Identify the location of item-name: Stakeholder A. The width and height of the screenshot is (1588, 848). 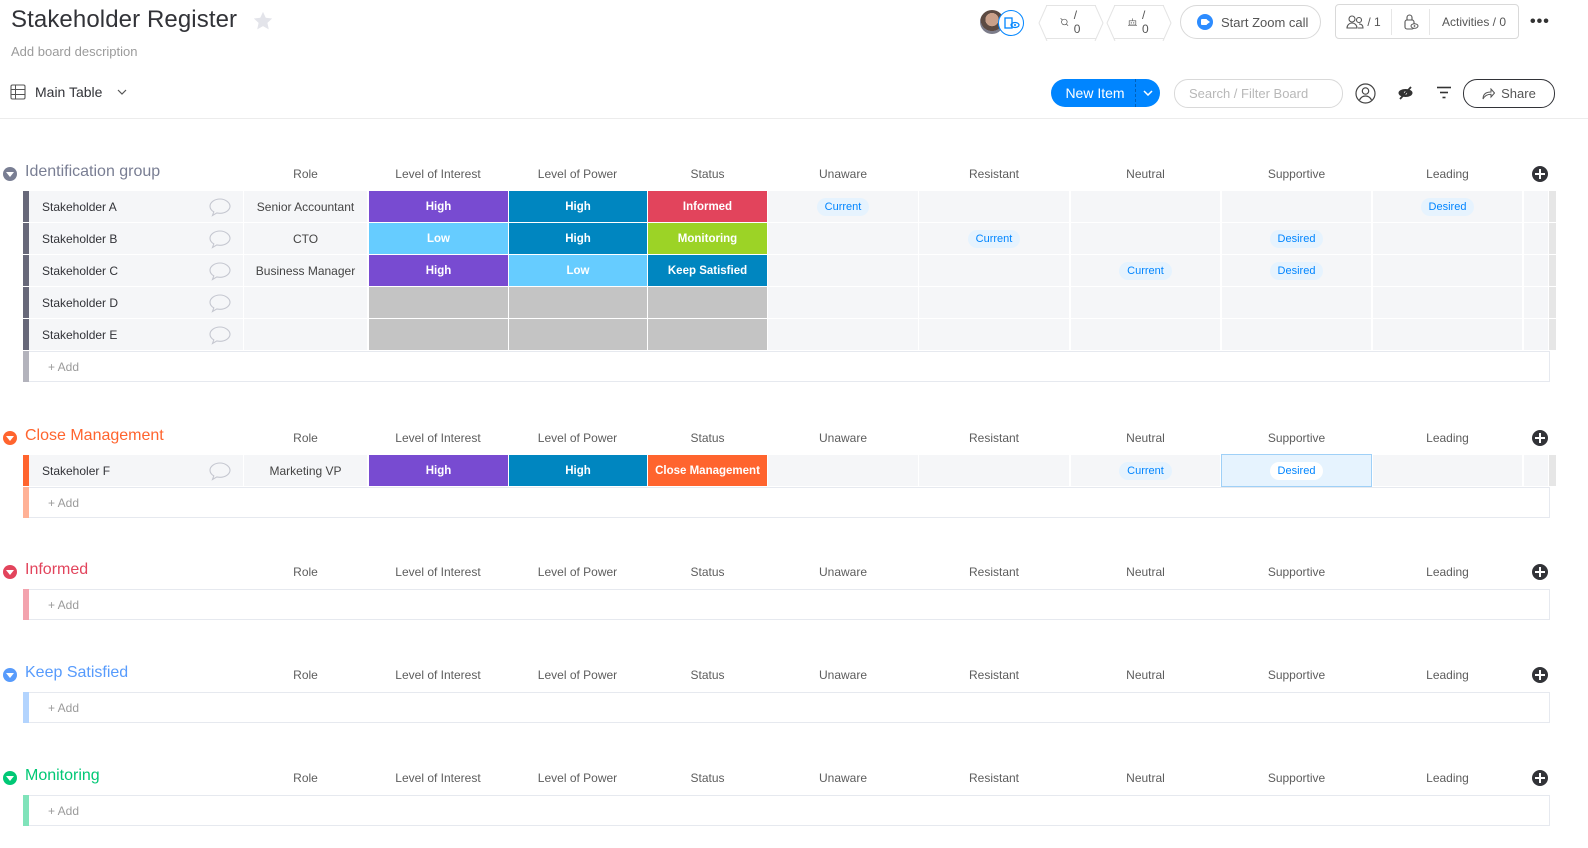
(79, 207).